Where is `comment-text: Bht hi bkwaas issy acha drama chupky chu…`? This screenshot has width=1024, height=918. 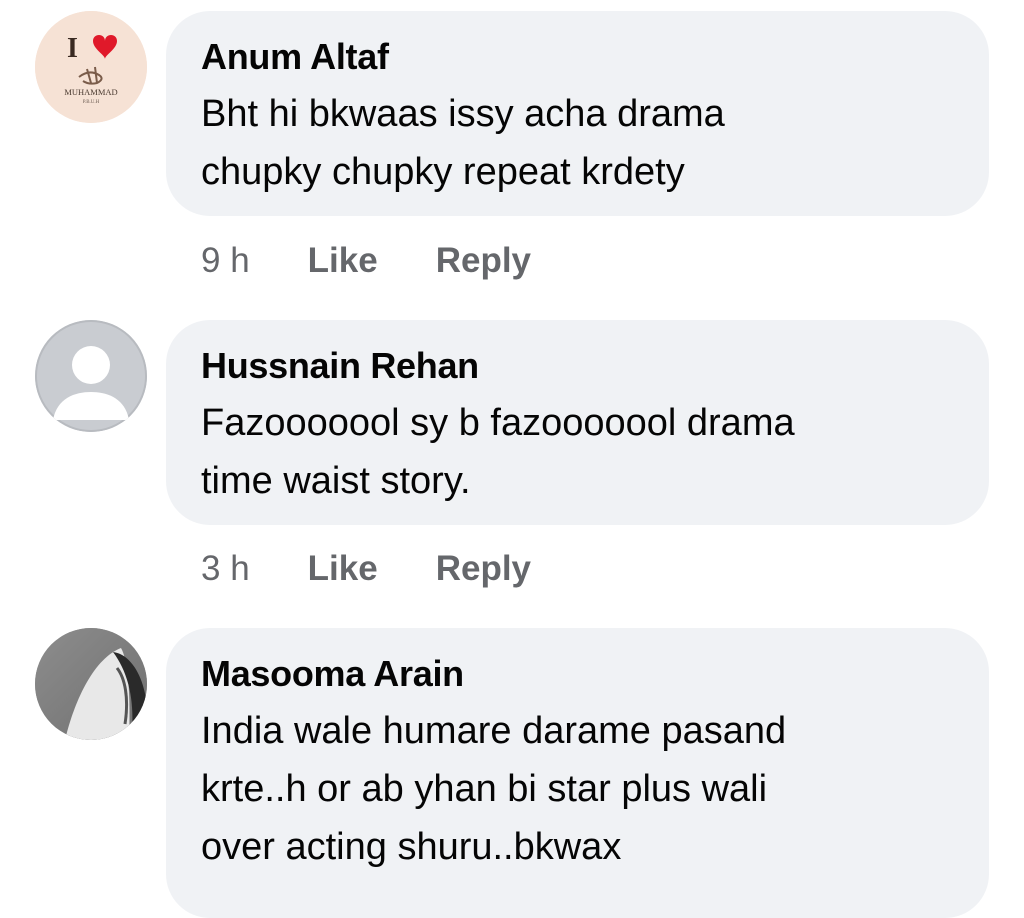 comment-text: Bht hi bkwaas issy acha drama chupky chu… is located at coordinates (463, 143).